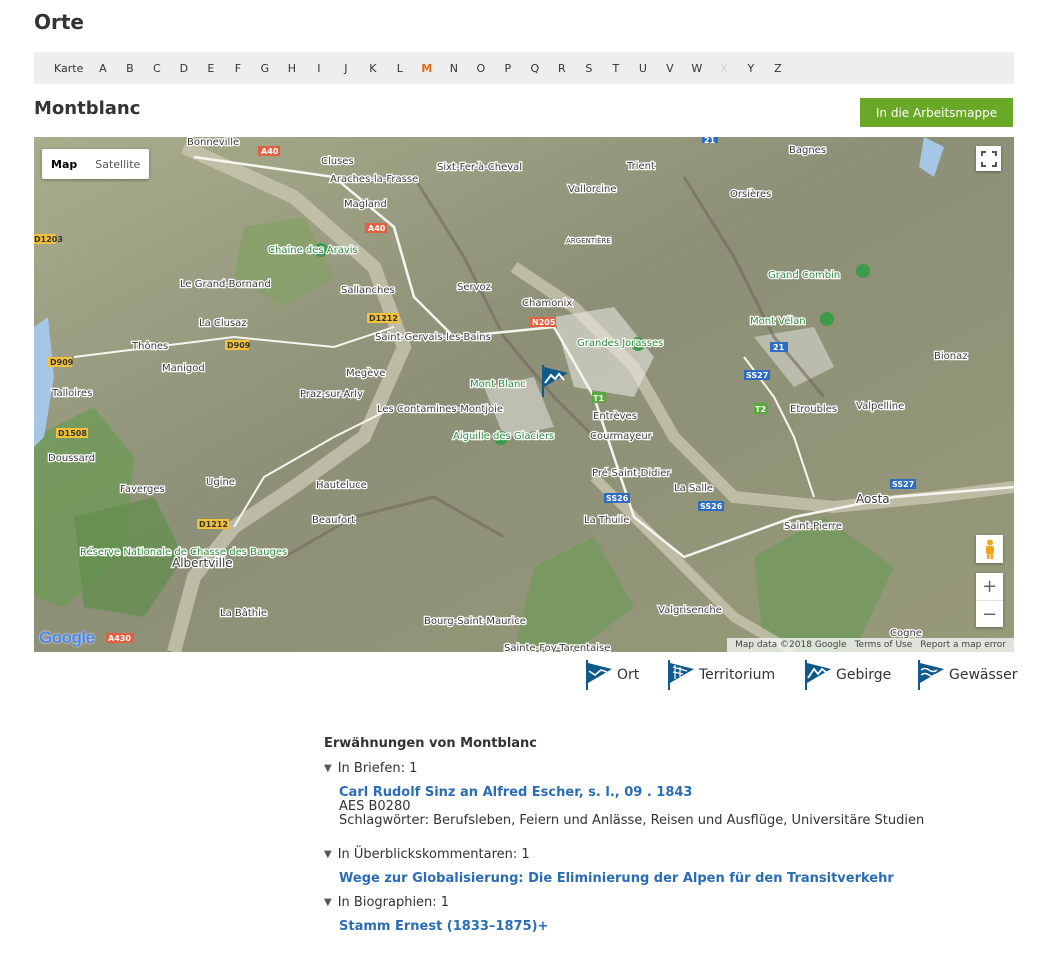 Image resolution: width=1062 pixels, height=962 pixels. What do you see at coordinates (757, 375) in the screenshot?
I see `road-label: SS27` at bounding box center [757, 375].